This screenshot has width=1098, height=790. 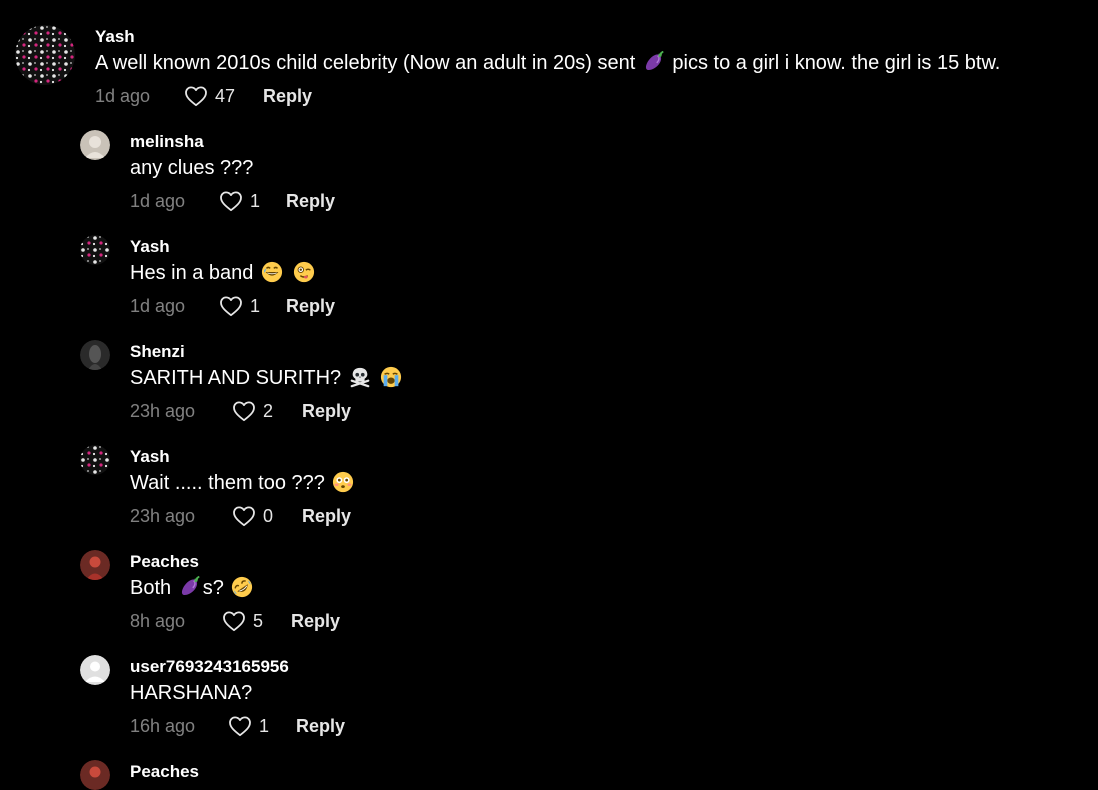 I want to click on comment-text-part: SARITH AND SURITH?, so click(x=236, y=378).